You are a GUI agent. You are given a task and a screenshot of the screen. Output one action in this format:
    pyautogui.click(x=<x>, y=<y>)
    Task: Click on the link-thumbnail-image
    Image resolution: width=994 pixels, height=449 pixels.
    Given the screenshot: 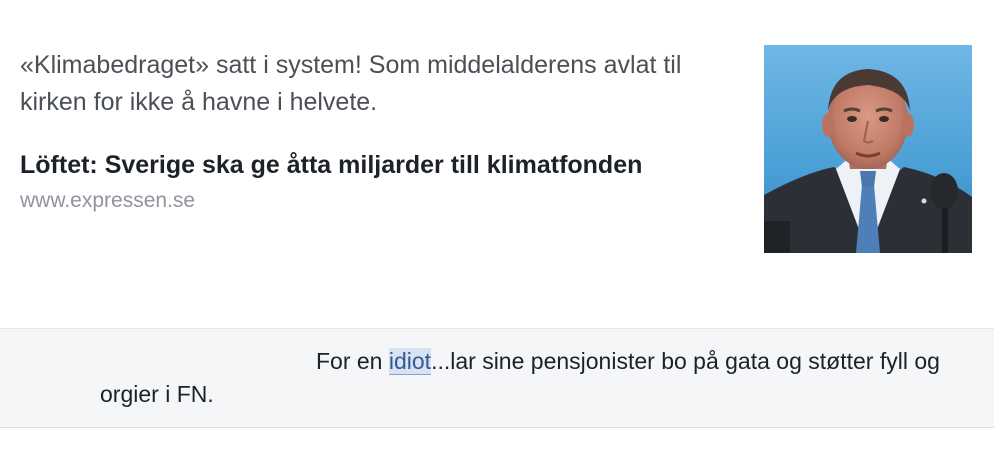 What is the action you would take?
    pyautogui.click(x=868, y=149)
    